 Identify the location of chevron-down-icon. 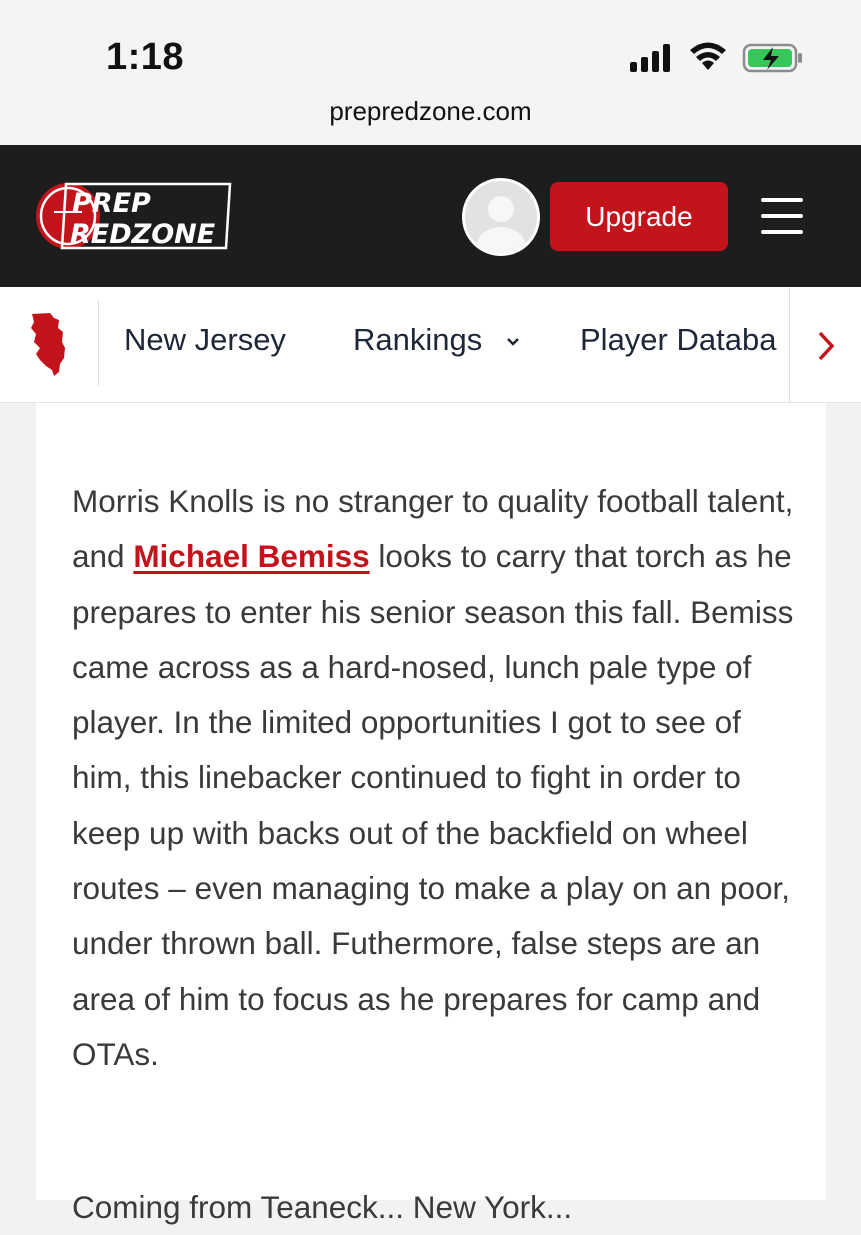
(512, 341).